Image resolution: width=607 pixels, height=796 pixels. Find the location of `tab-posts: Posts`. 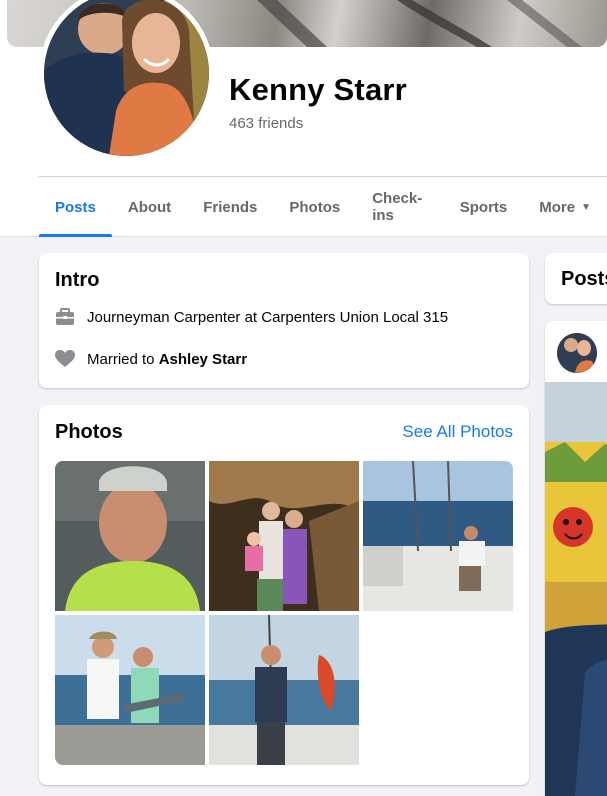

tab-posts: Posts is located at coordinates (75, 207).